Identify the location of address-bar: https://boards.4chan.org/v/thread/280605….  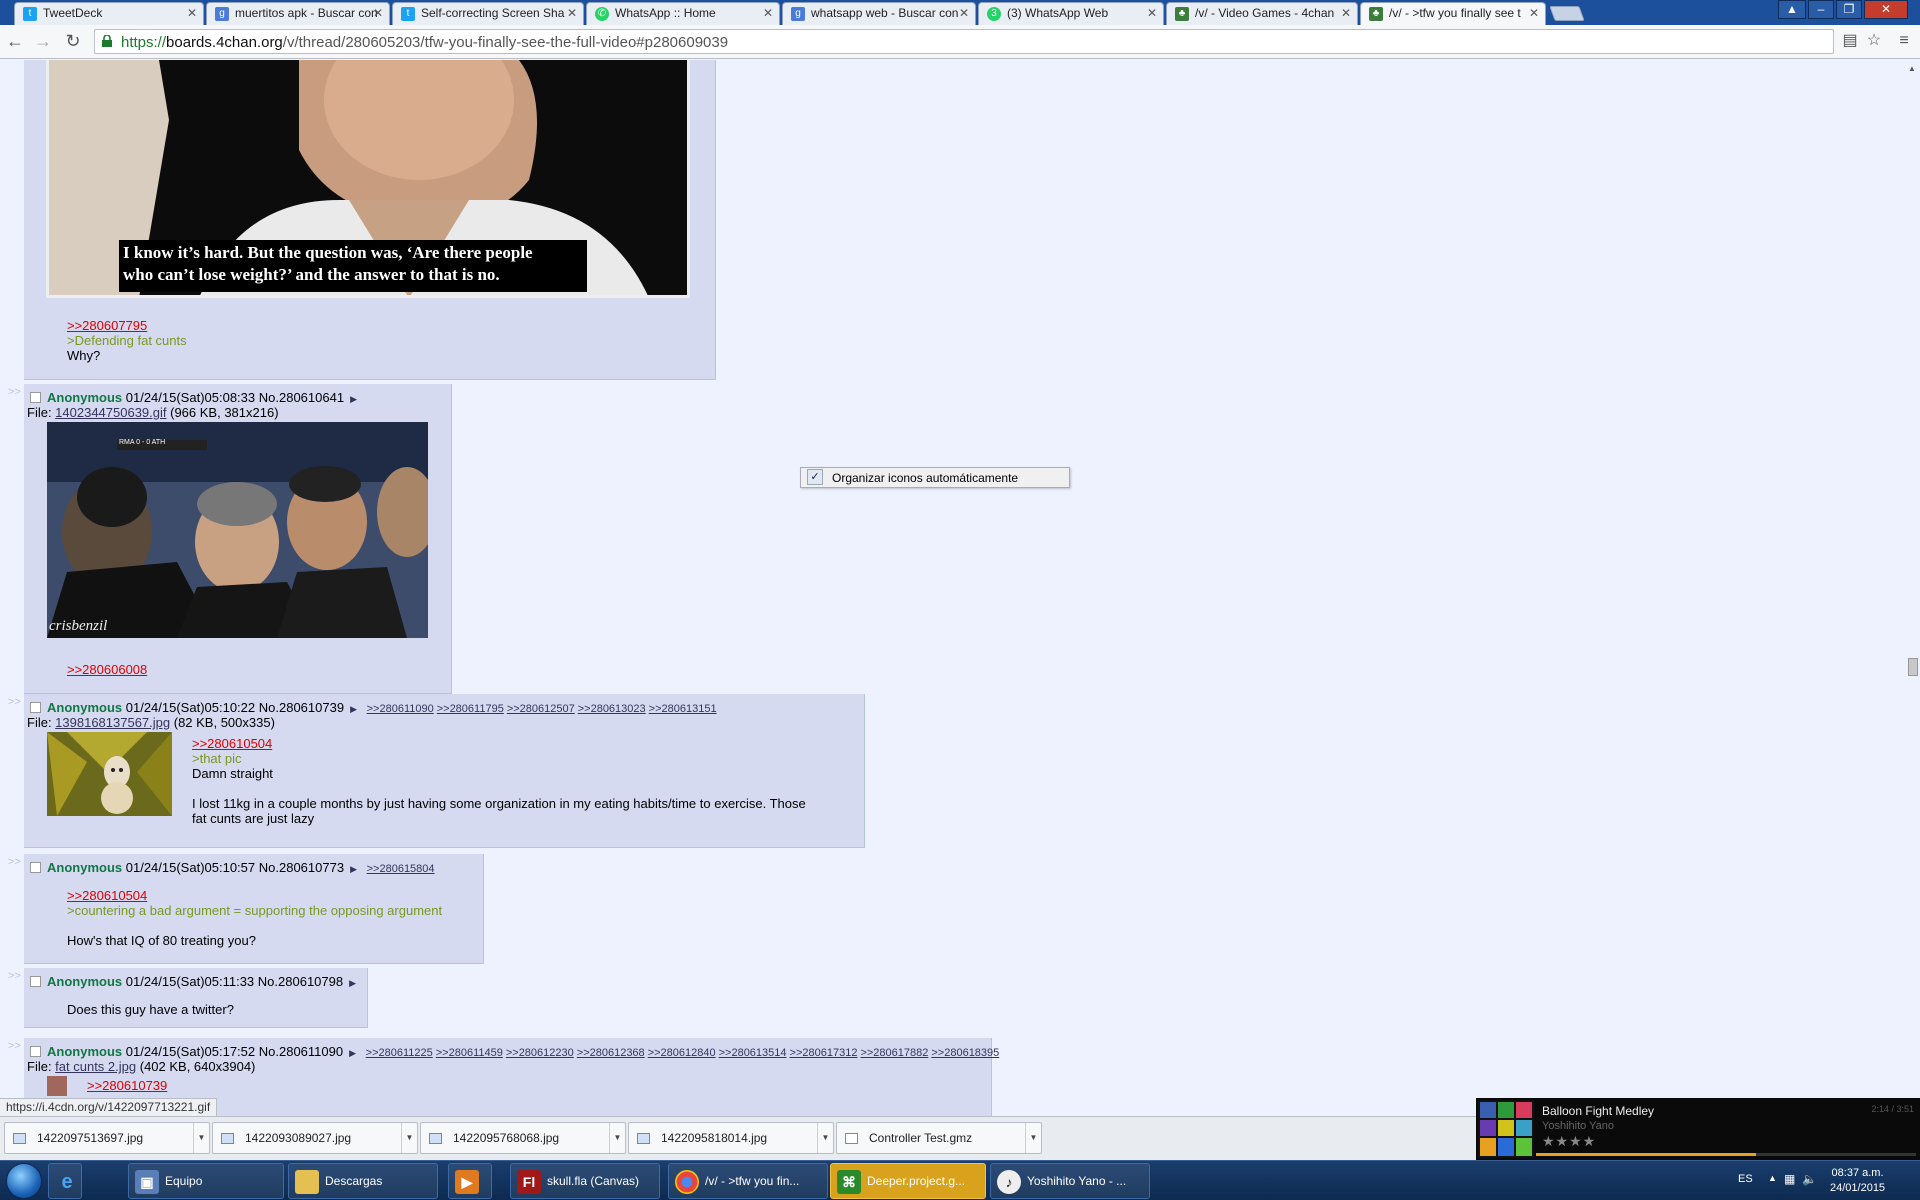
(964, 41).